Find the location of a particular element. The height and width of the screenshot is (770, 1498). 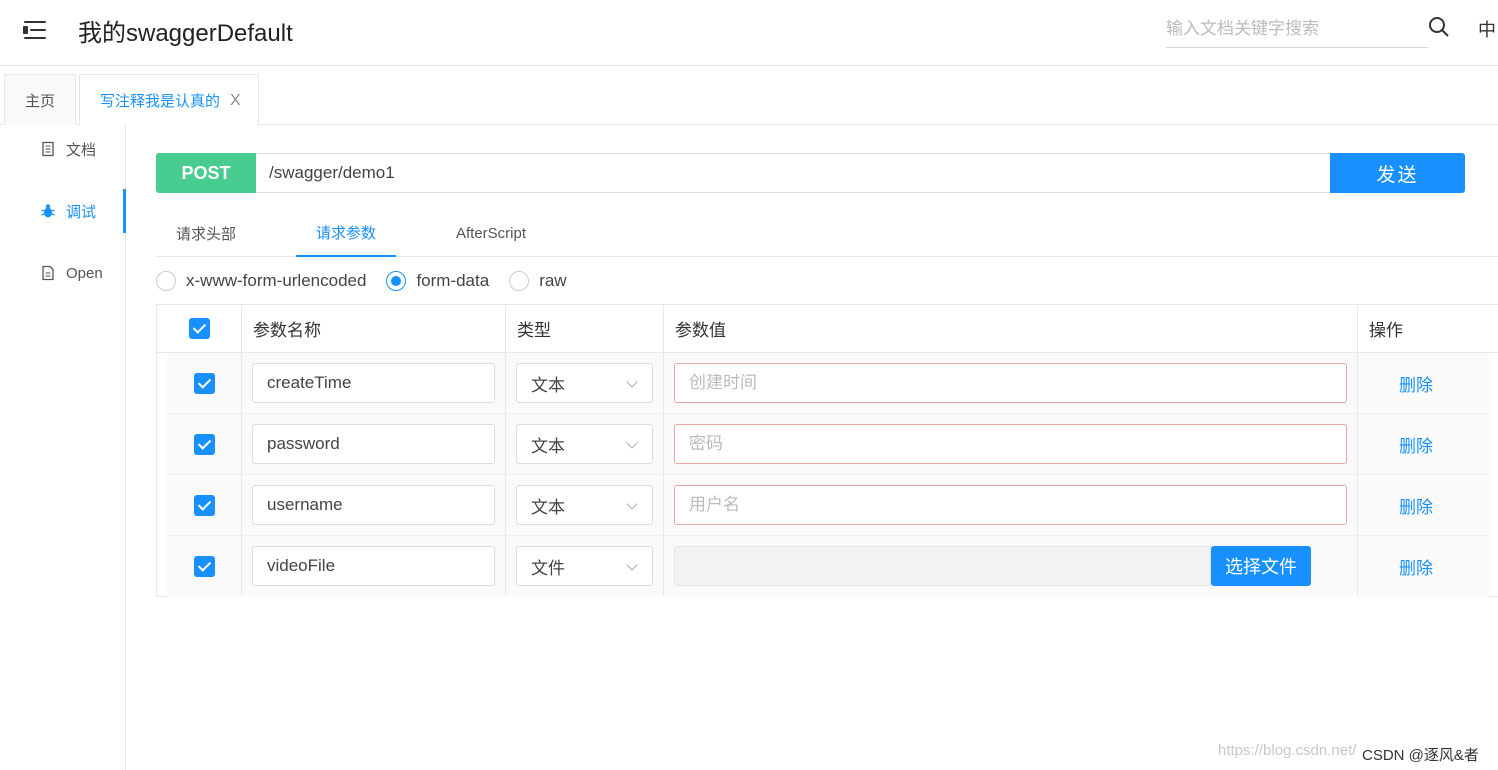

tab-home: 主页 is located at coordinates (40, 99).